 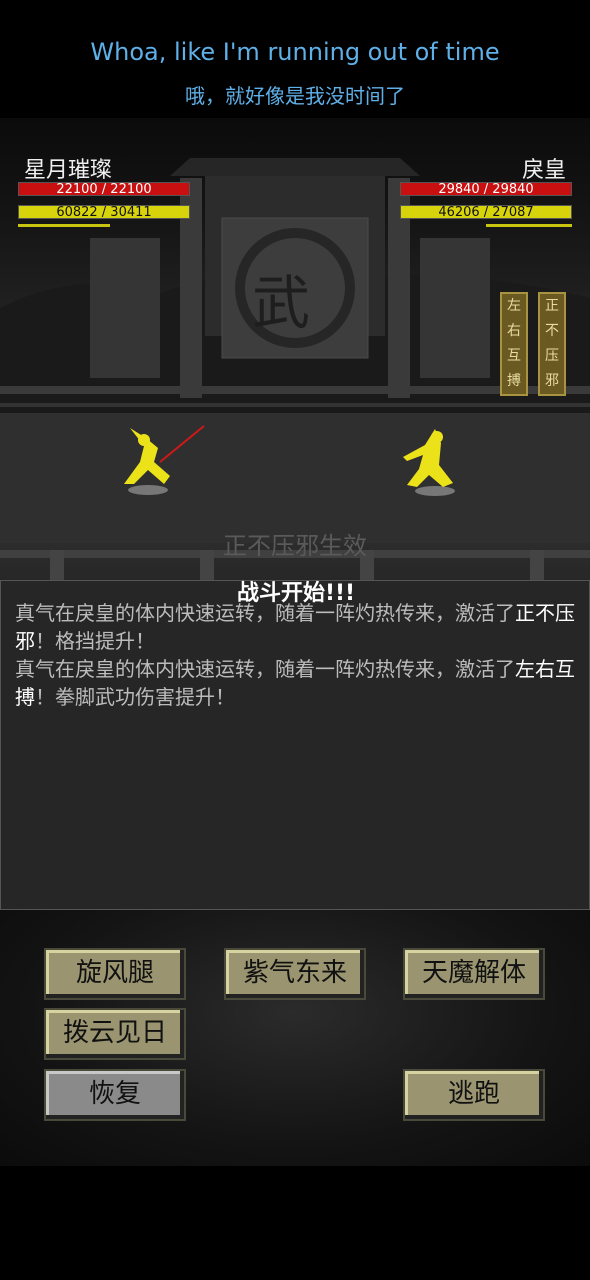 What do you see at coordinates (295, 683) in the screenshot?
I see `log-entry: 真气在戾皇的体内快速运转，随着一阵灼热传来，激活了左右互搏！拳脚武功伤害提升！` at bounding box center [295, 683].